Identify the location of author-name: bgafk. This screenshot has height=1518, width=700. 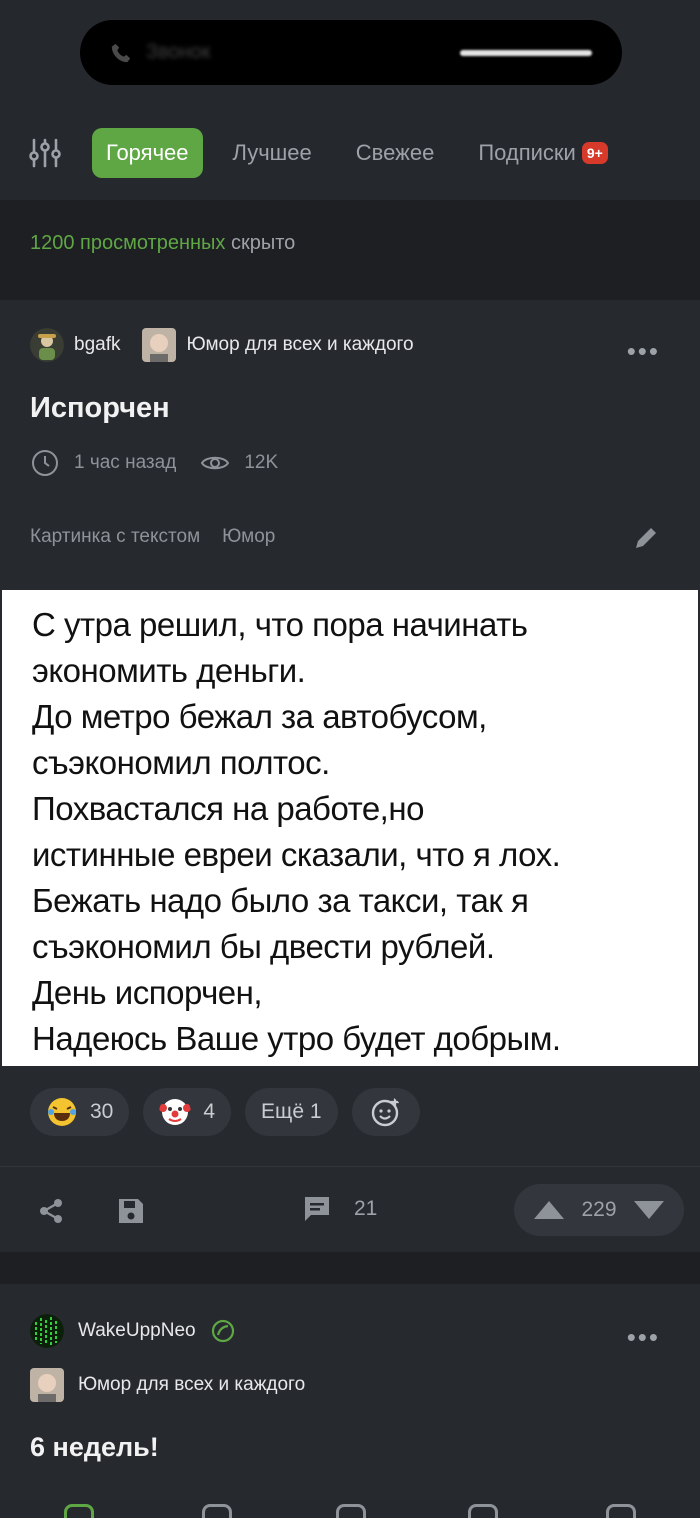
(97, 345).